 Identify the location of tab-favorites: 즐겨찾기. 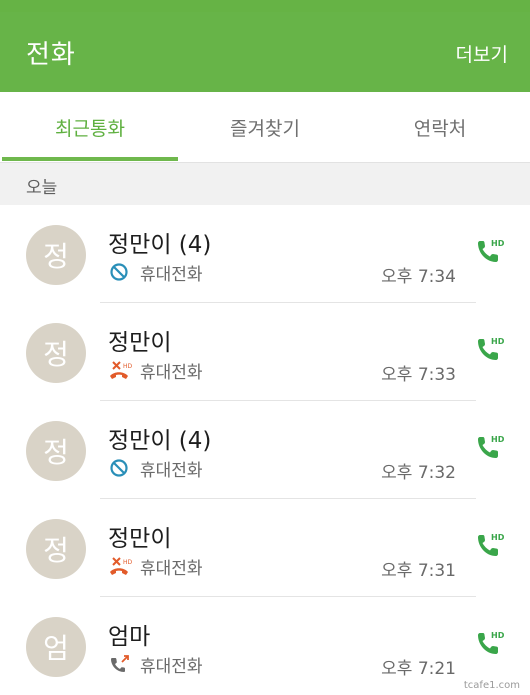
(265, 127).